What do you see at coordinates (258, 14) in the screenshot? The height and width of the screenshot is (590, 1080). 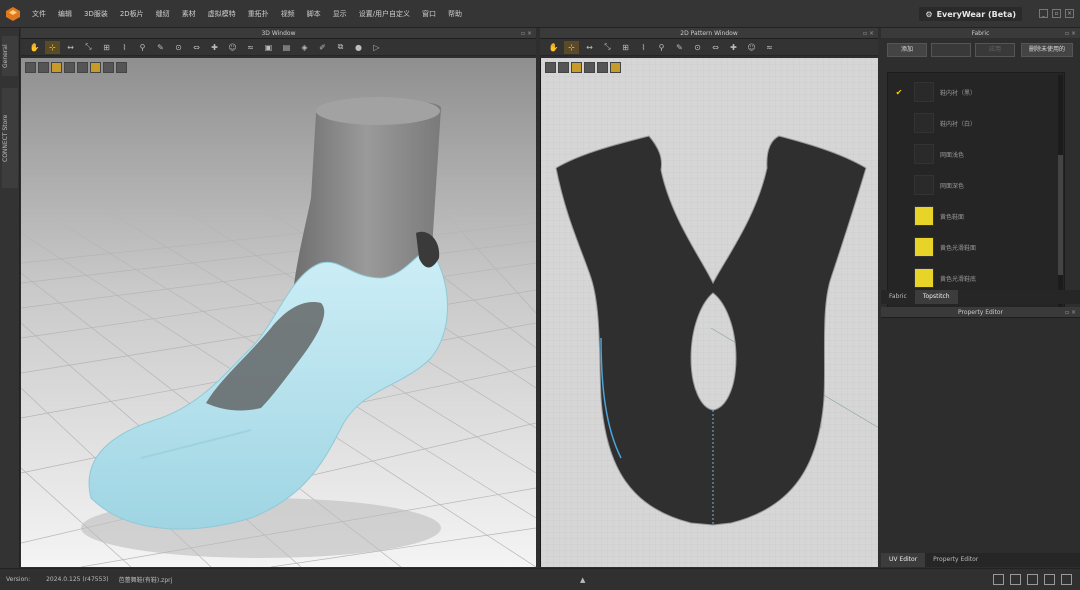 I see `menu-retopology: 重拓扑` at bounding box center [258, 14].